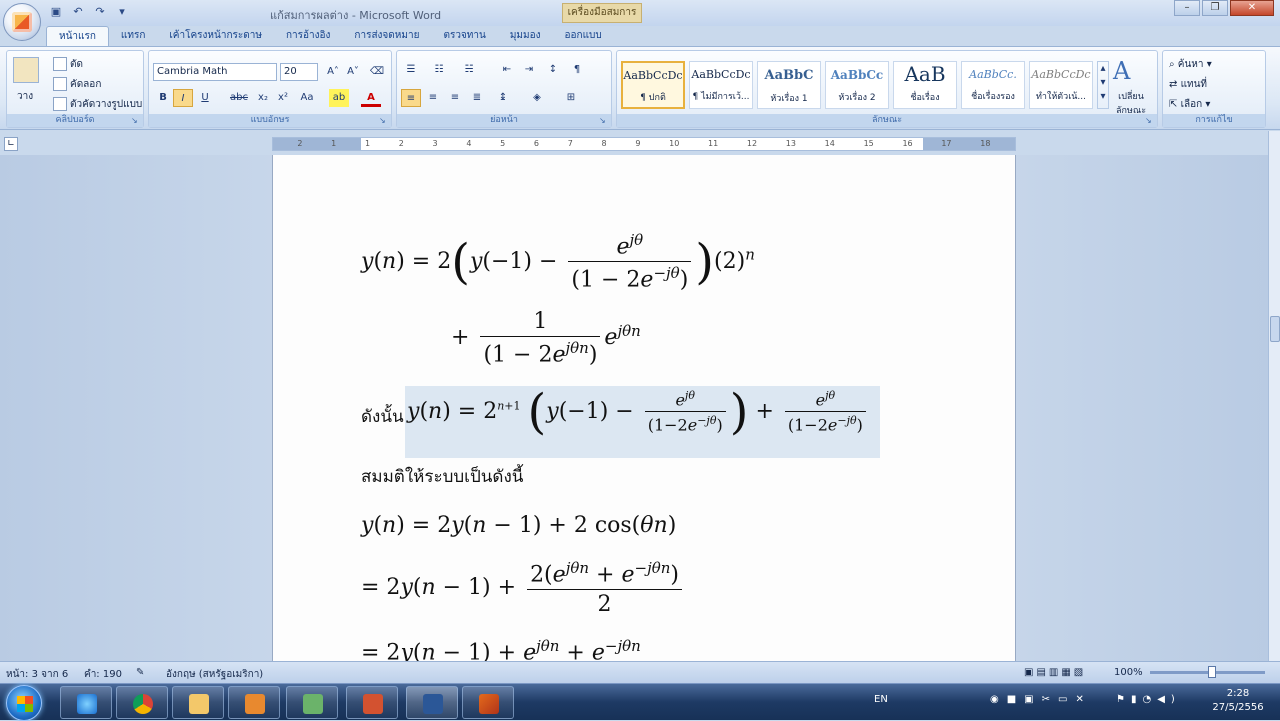 Image resolution: width=1280 pixels, height=721 pixels. Describe the element at coordinates (1128, 672) in the screenshot. I see `zoom-level: 100%` at that location.